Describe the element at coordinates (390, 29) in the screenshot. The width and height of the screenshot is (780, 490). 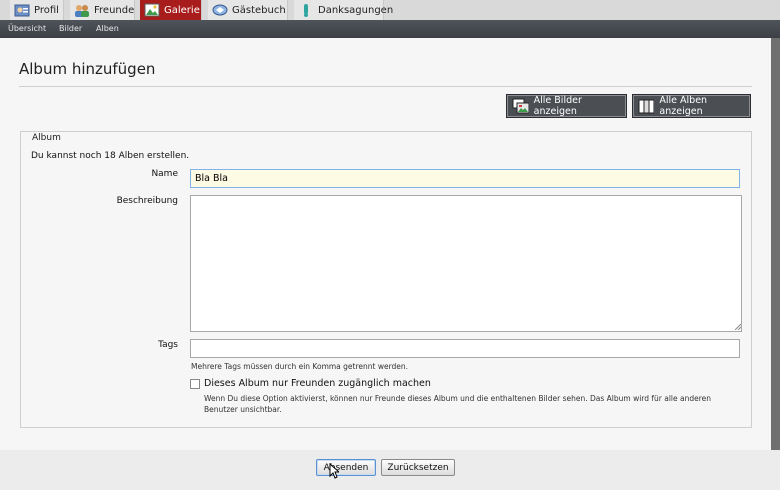
I see `sub-navigation: Übersicht Bilder Alben` at that location.